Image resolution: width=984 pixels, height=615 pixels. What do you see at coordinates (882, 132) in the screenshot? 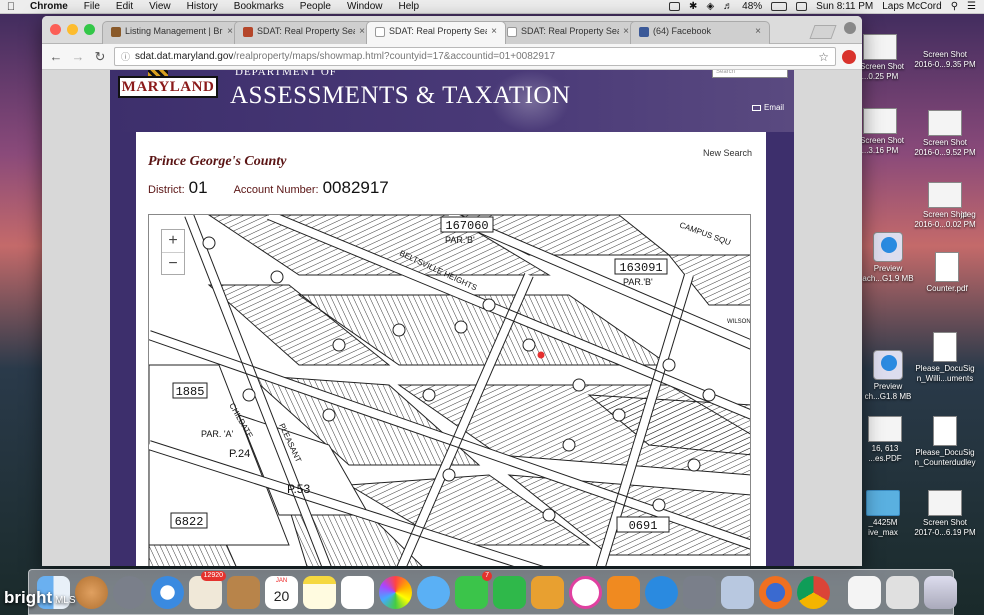
I see `desktop-file: Screen Shot ...3.16 PM` at bounding box center [882, 132].